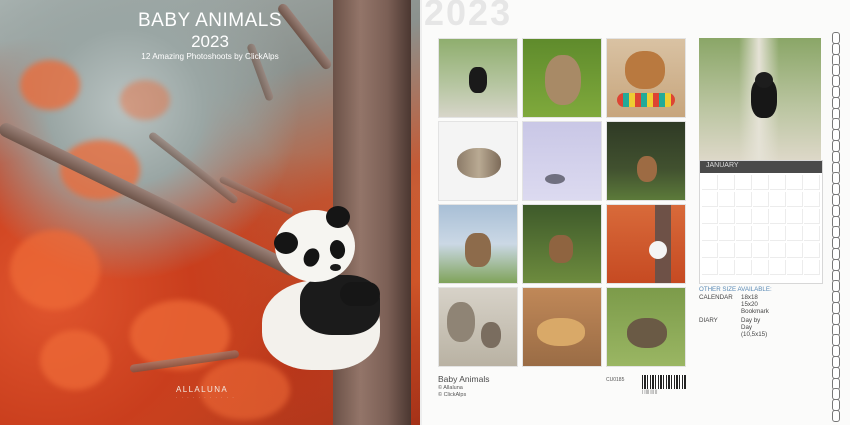  Describe the element at coordinates (478, 78) in the screenshot. I see `thumbnail-puppy-path` at that location.